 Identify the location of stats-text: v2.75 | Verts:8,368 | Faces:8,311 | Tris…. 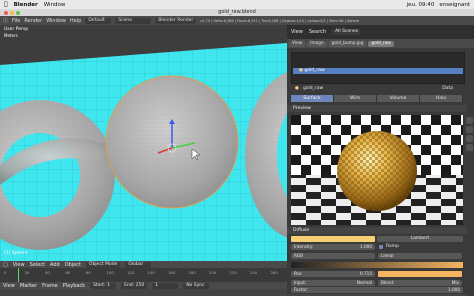
(280, 20).